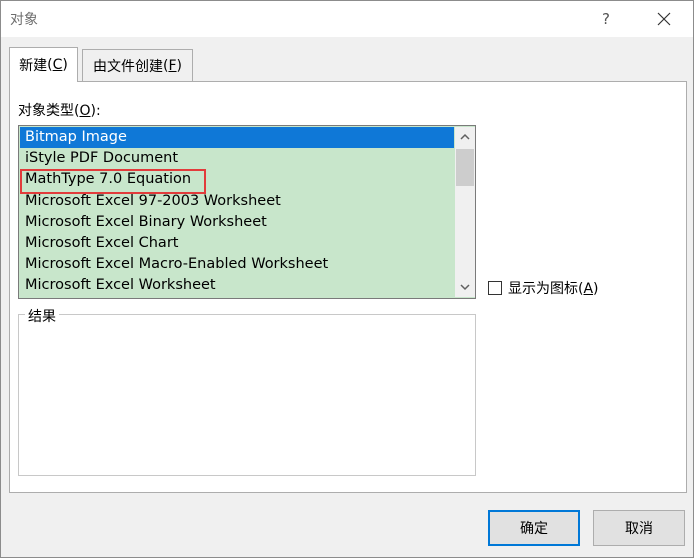 The image size is (694, 558). I want to click on tab-create-new-label: 新建, so click(33, 66).